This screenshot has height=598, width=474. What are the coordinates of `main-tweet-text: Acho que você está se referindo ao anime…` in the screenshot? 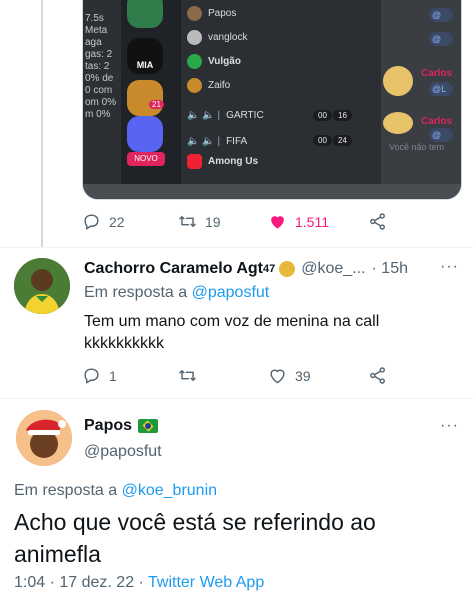 It's located at (195, 538).